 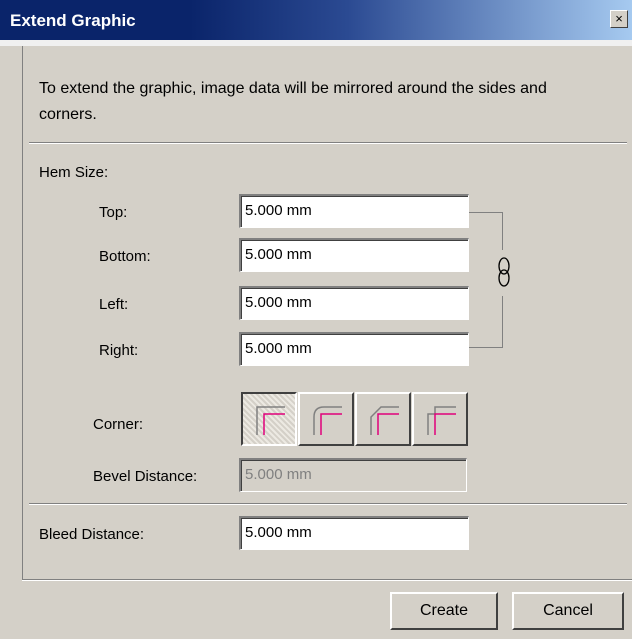 What do you see at coordinates (568, 611) in the screenshot?
I see `cancel-button: Cancel` at bounding box center [568, 611].